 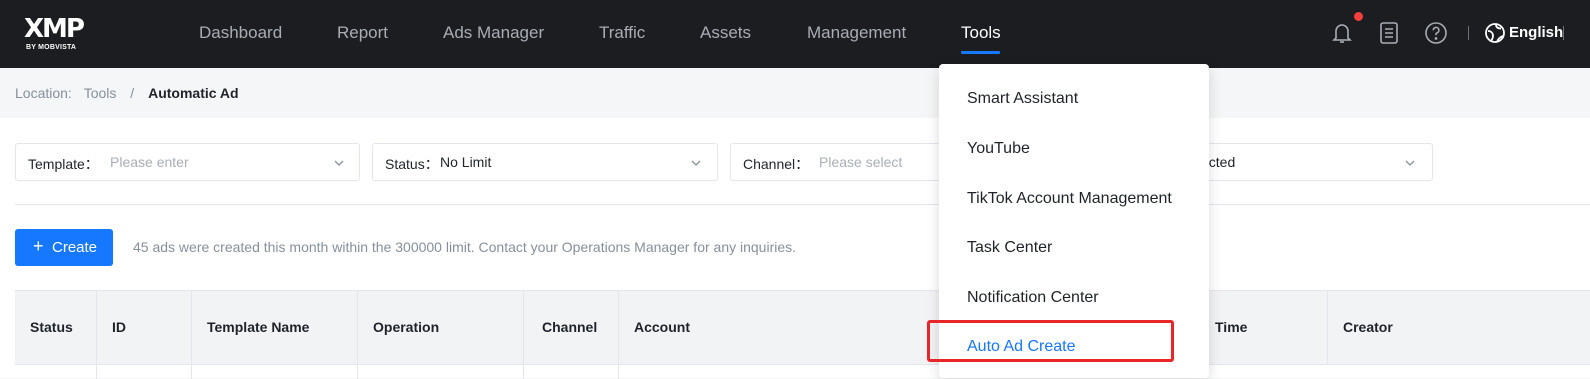 What do you see at coordinates (861, 162) in the screenshot?
I see `channel-filter-placeholder: Please select` at bounding box center [861, 162].